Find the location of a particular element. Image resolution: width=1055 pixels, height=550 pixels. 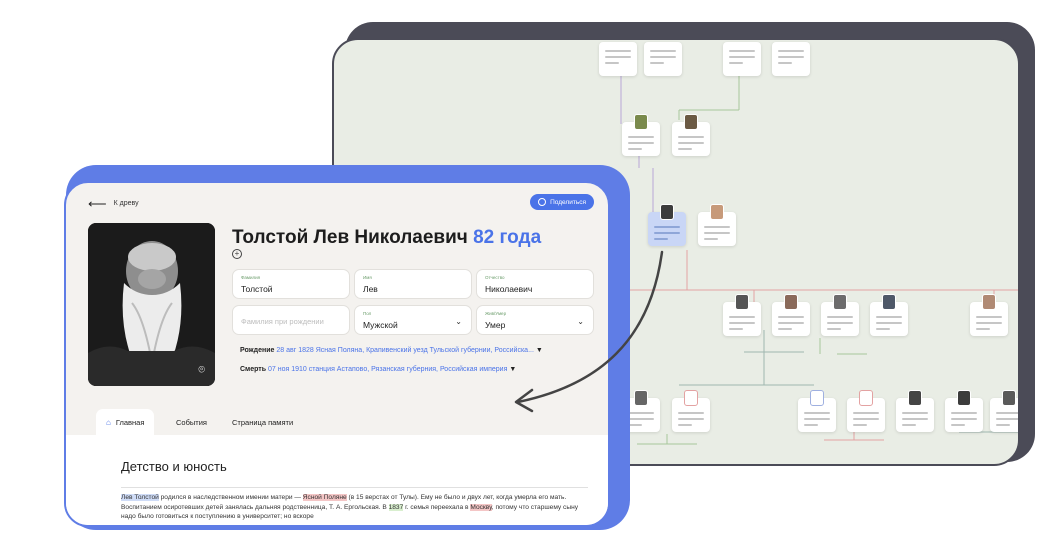

birth-date: 28 авг 1828 is located at coordinates (295, 350).